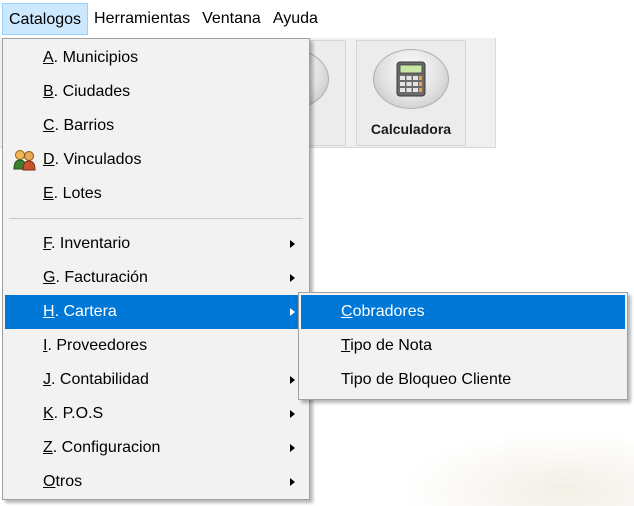  What do you see at coordinates (92, 91) in the screenshot?
I see `menu-item-label: . Ciudades` at bounding box center [92, 91].